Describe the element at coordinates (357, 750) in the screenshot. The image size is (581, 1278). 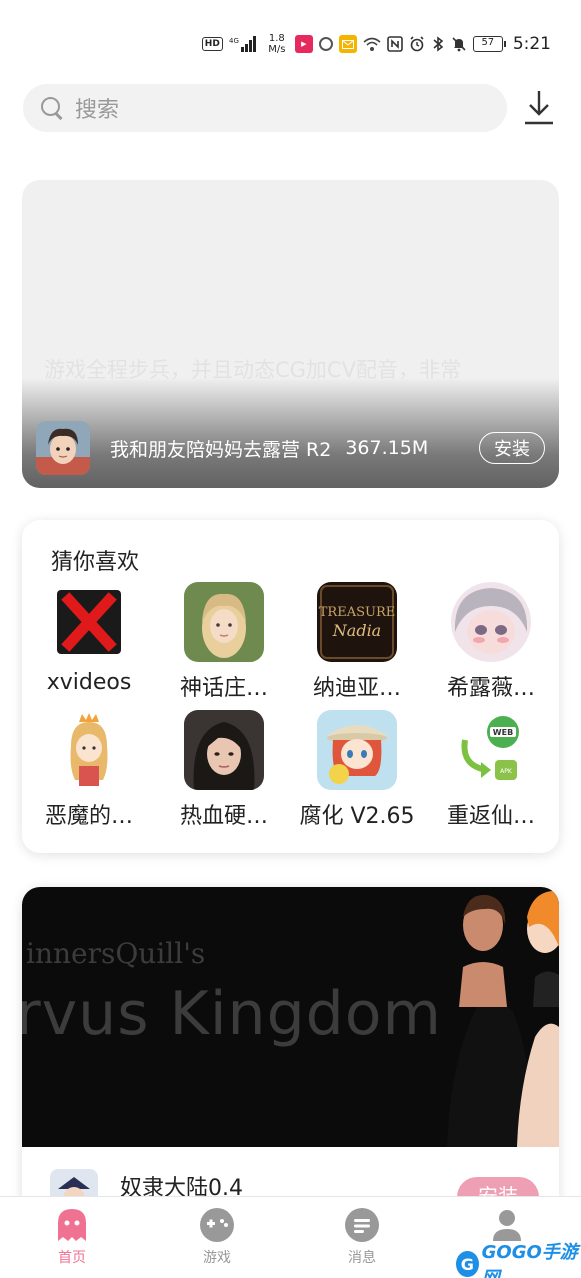
I see `explorer-girl-icon` at that location.